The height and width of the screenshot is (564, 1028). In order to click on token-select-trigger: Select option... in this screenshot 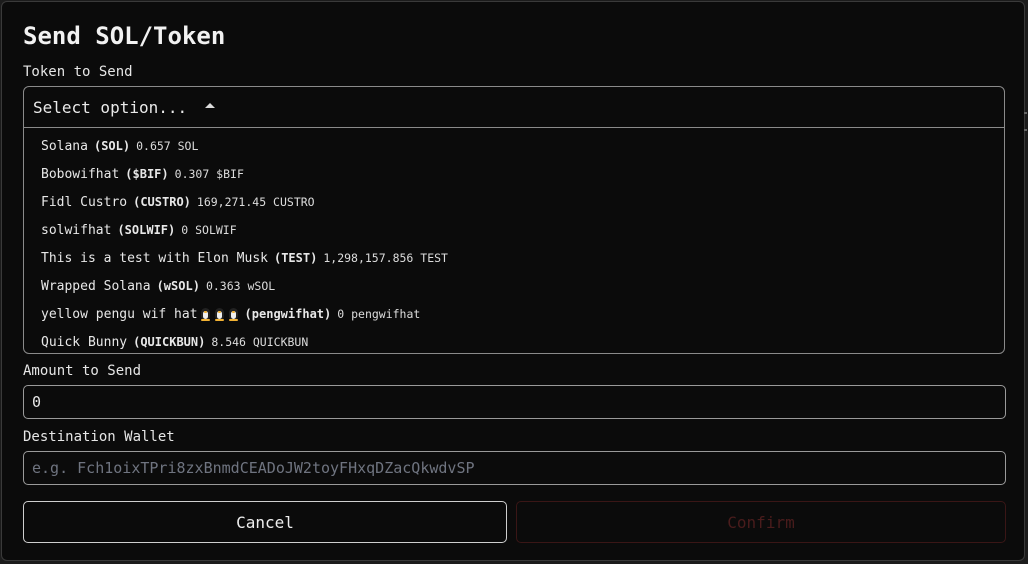, I will do `click(514, 107)`.